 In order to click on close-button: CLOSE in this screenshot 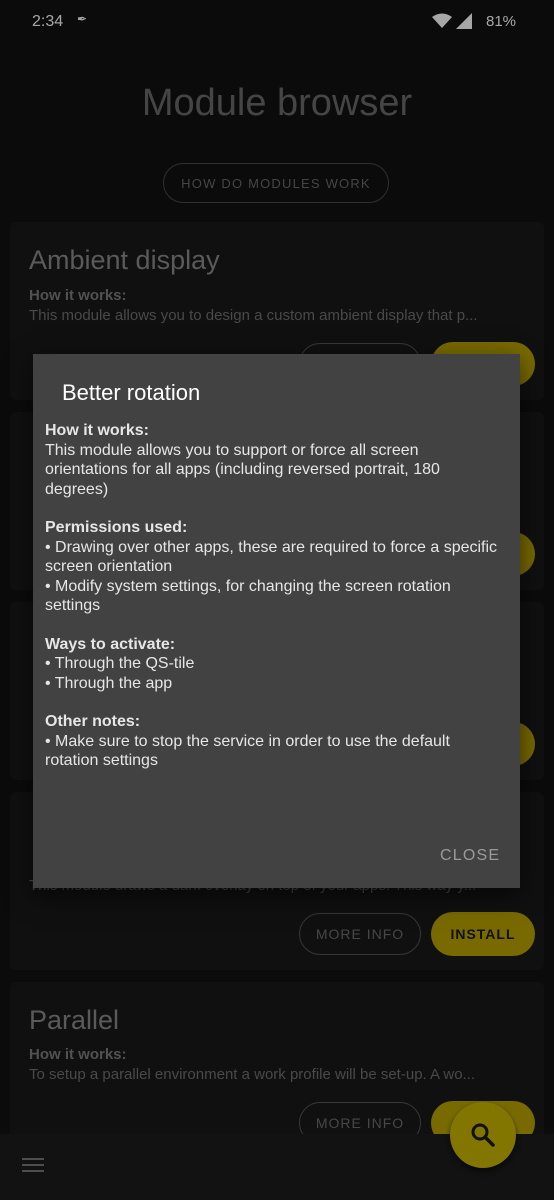, I will do `click(470, 856)`.